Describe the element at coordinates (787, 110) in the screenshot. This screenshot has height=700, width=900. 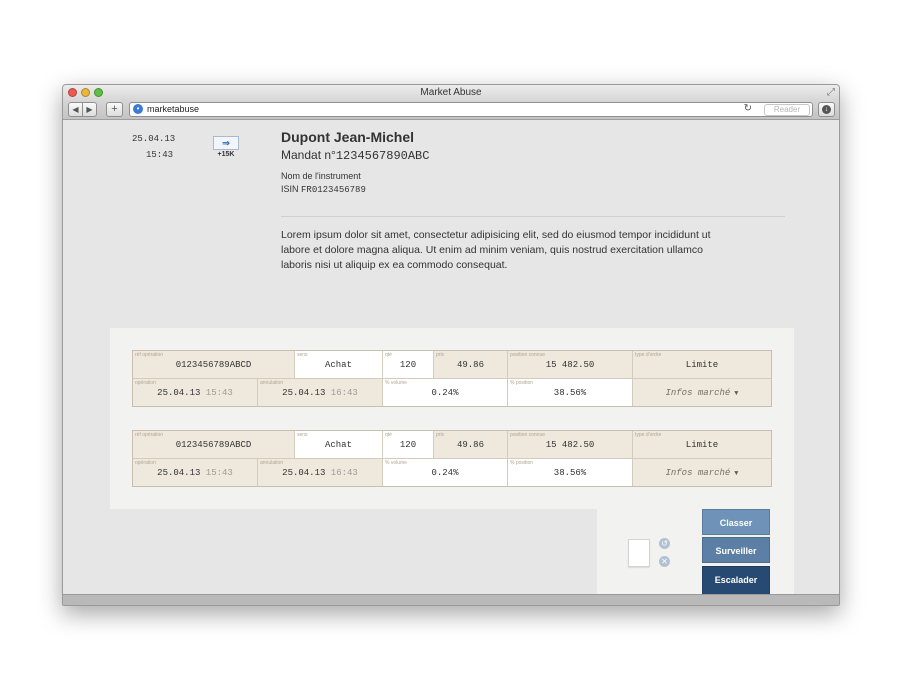
I see `reader-button: Reader` at that location.